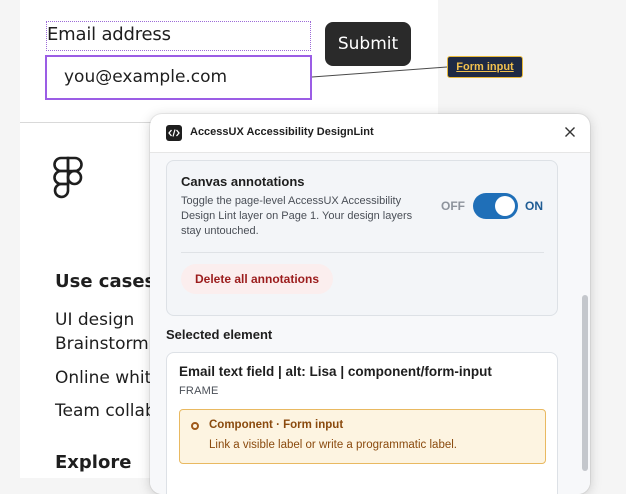 Image resolution: width=626 pixels, height=494 pixels. I want to click on delete-all-annotations-button: Delete all annotations, so click(257, 279).